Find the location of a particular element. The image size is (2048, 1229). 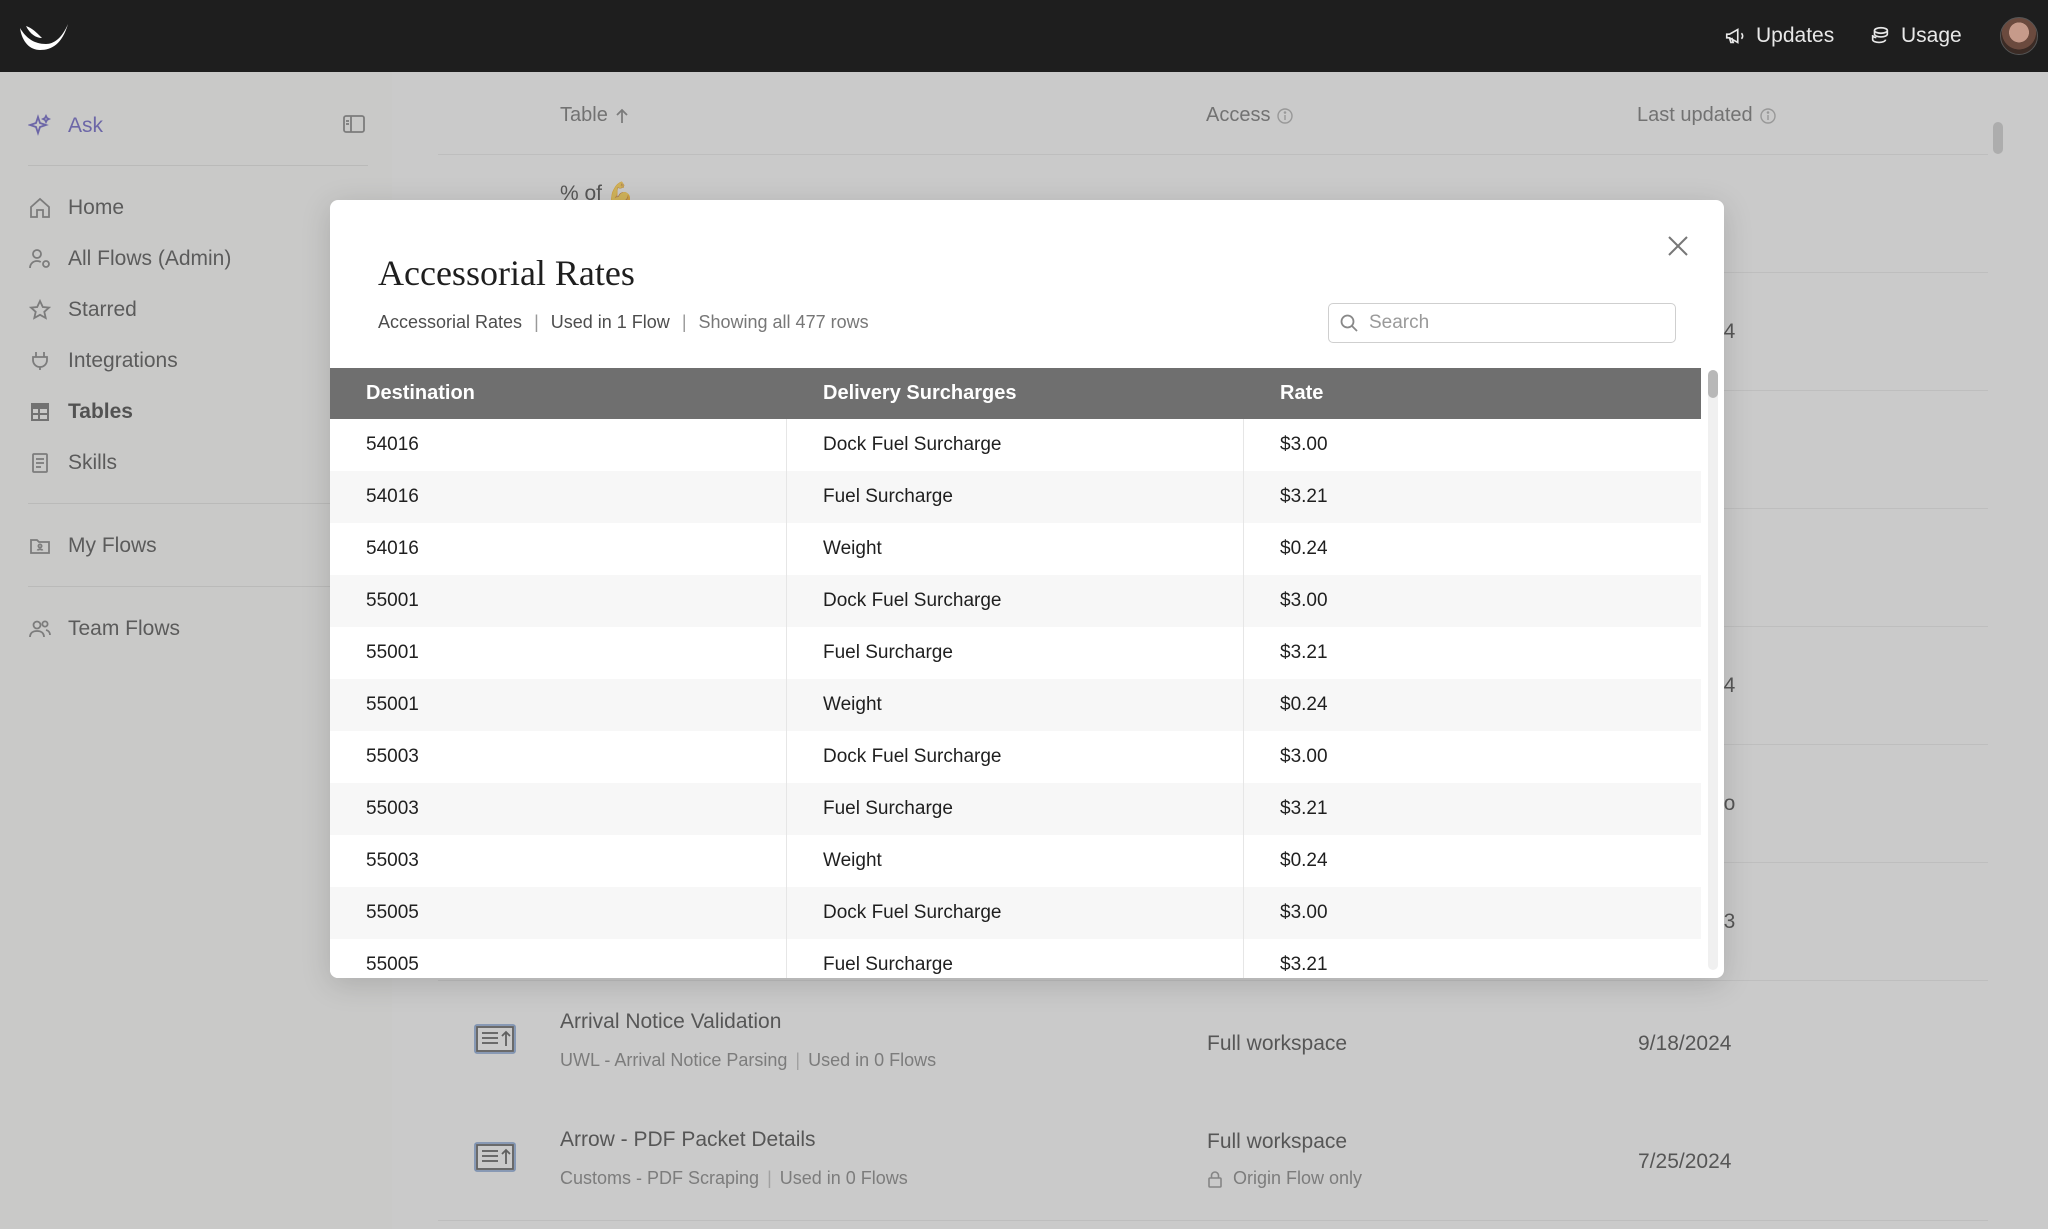

usage-label: Usage is located at coordinates (1931, 35).